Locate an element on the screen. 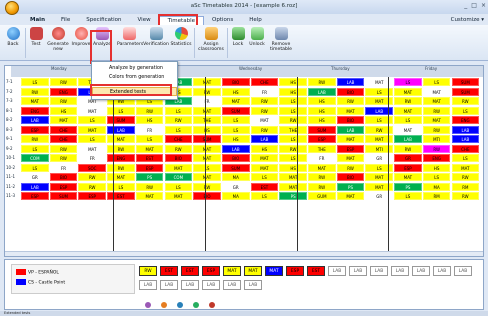 Image resolution: width=488 pixels, height=316 pixels. class-row-label: 7-2 is located at coordinates (9, 92).